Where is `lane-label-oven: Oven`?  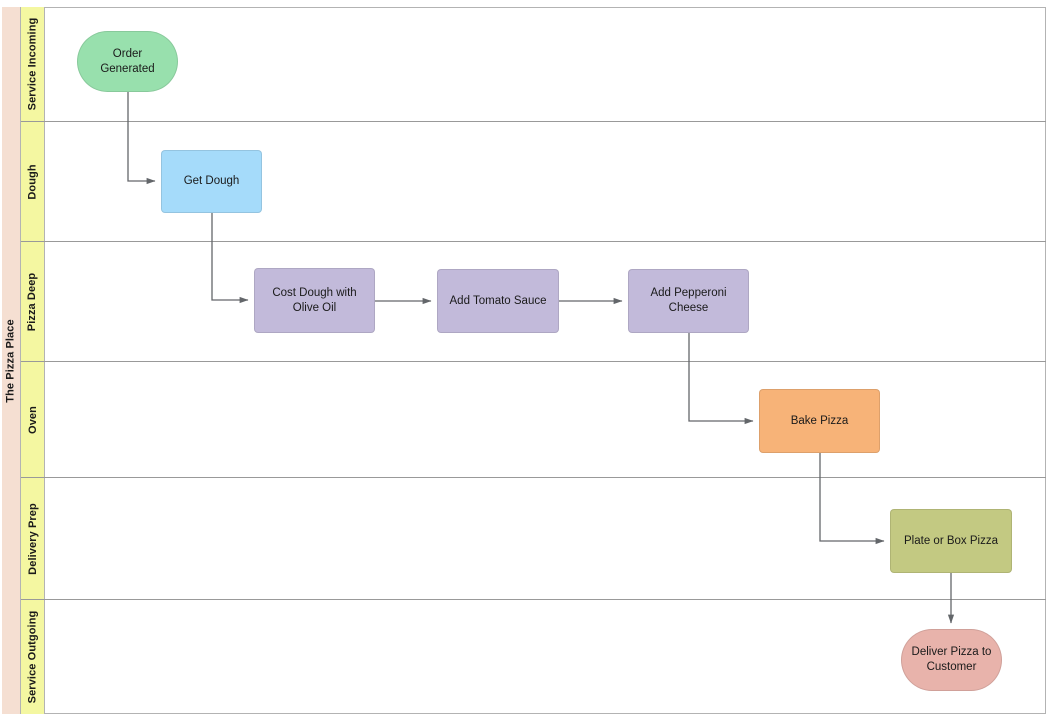
lane-label-oven: Oven is located at coordinates (32, 419).